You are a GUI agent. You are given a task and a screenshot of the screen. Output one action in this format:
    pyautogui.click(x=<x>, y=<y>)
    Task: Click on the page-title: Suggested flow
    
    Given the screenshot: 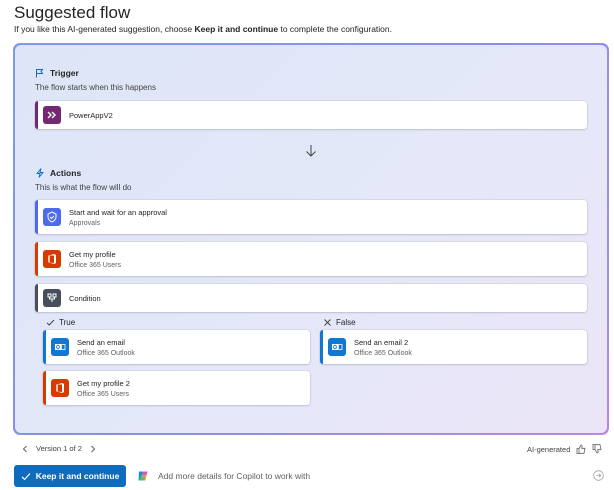 What is the action you would take?
    pyautogui.click(x=72, y=12)
    